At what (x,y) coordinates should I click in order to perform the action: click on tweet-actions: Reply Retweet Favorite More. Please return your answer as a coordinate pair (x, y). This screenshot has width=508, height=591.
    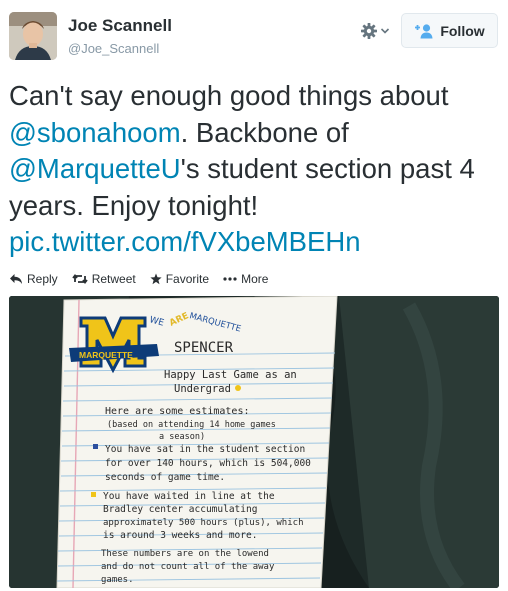
    Looking at the image, I should click on (138, 279).